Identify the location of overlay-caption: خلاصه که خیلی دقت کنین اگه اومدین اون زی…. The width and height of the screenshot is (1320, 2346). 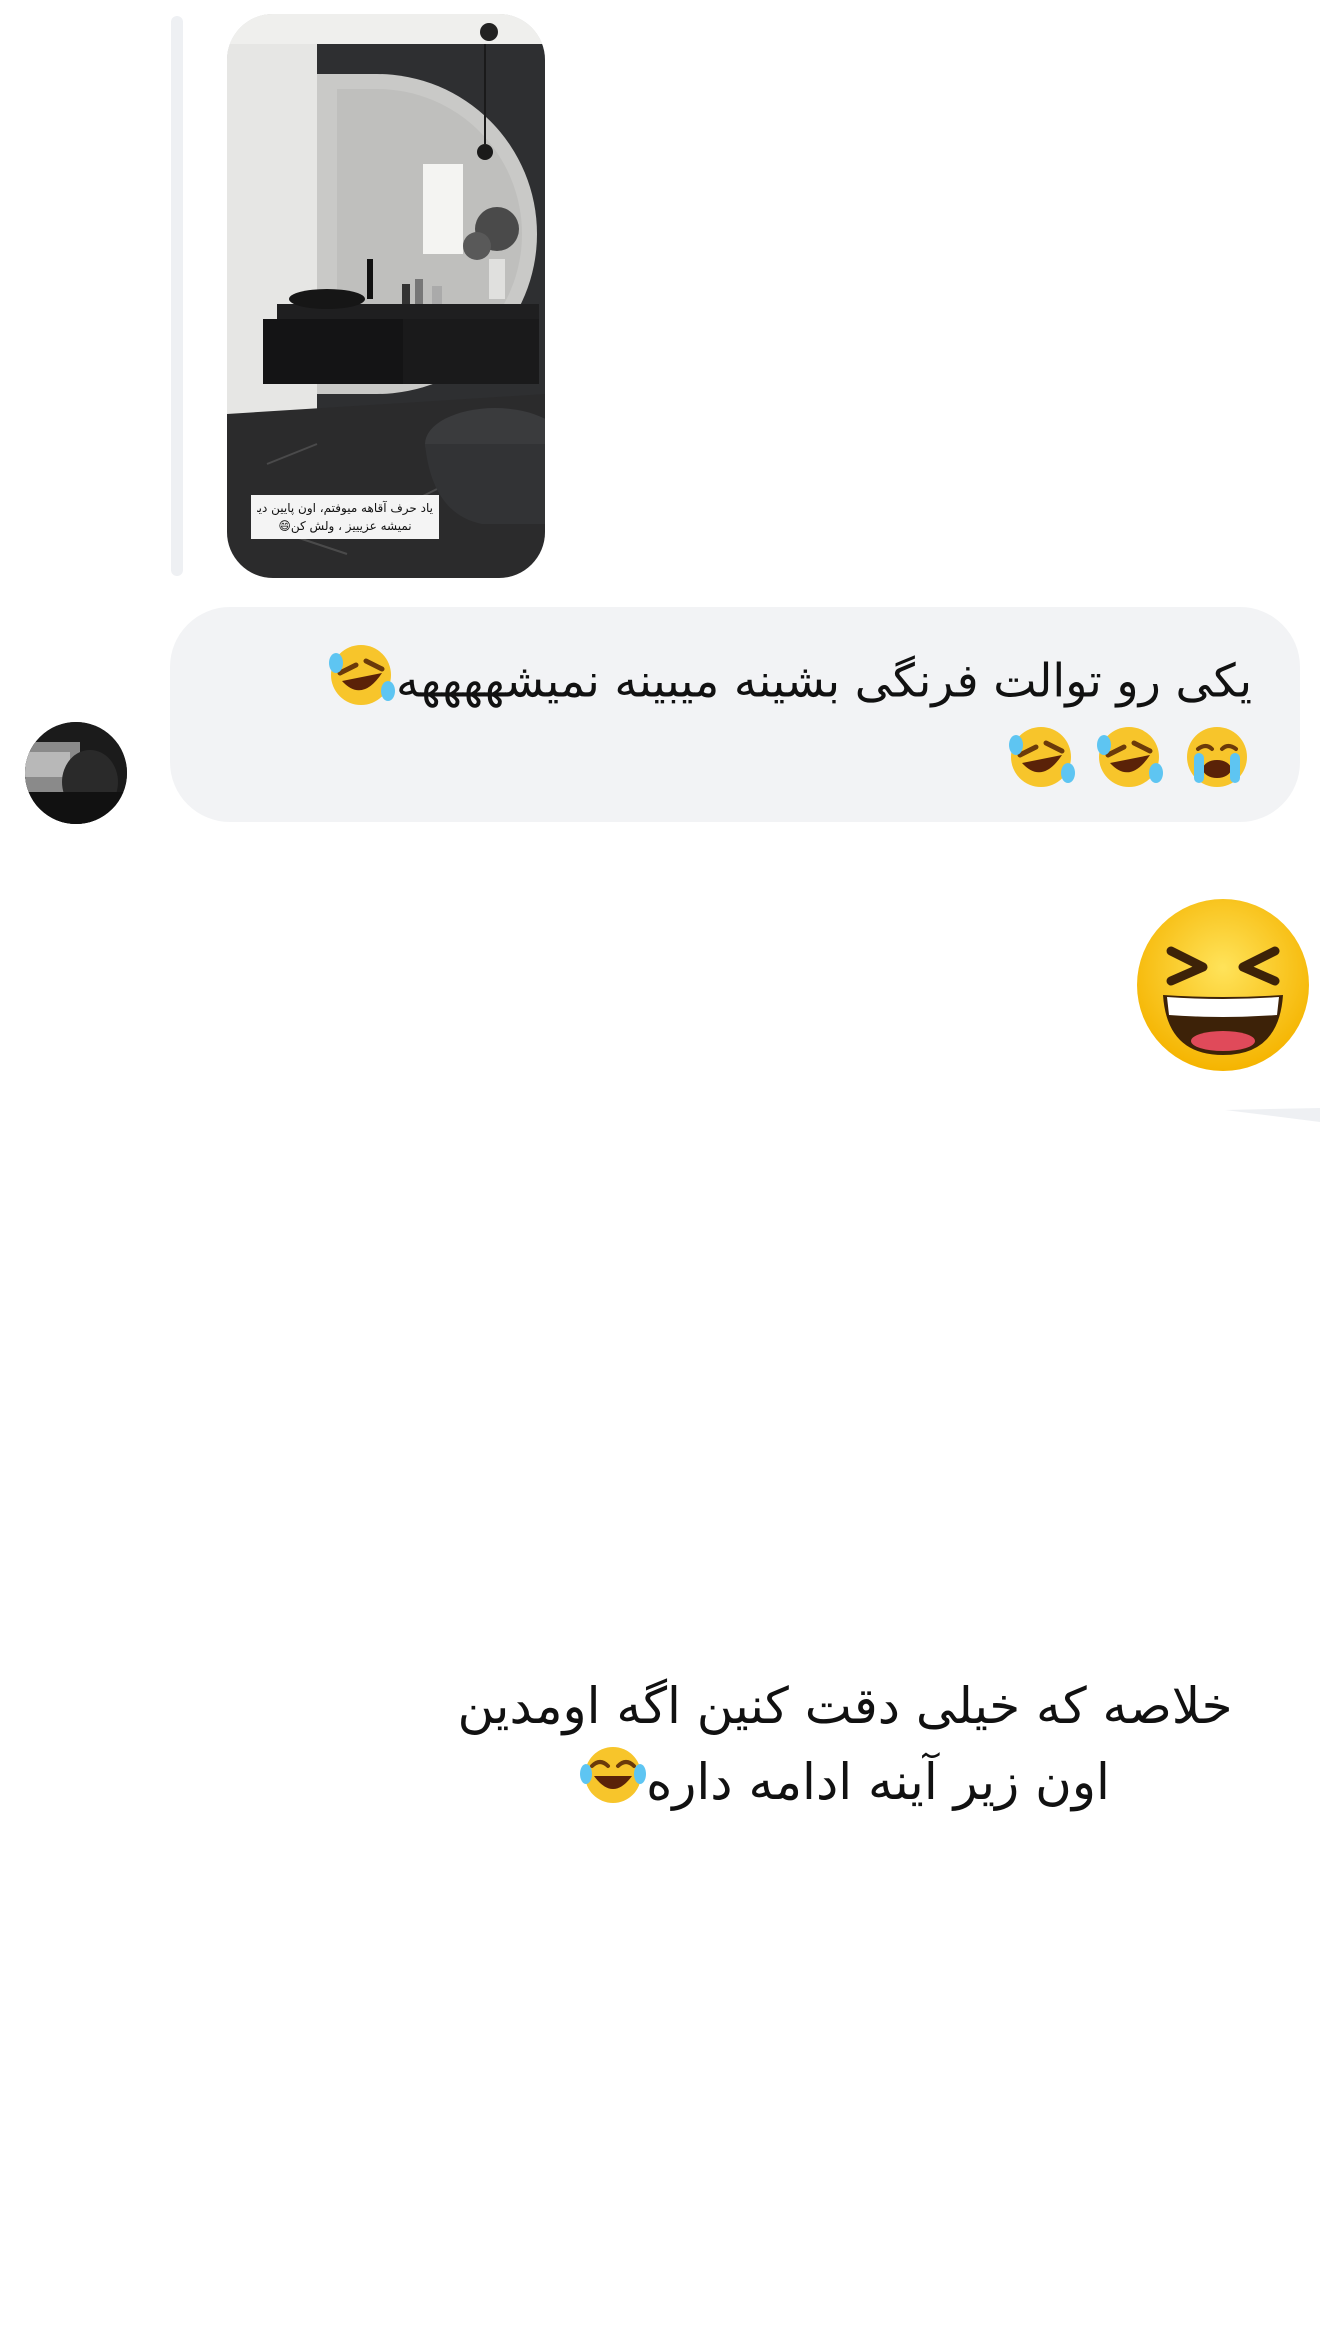
(845, 1747).